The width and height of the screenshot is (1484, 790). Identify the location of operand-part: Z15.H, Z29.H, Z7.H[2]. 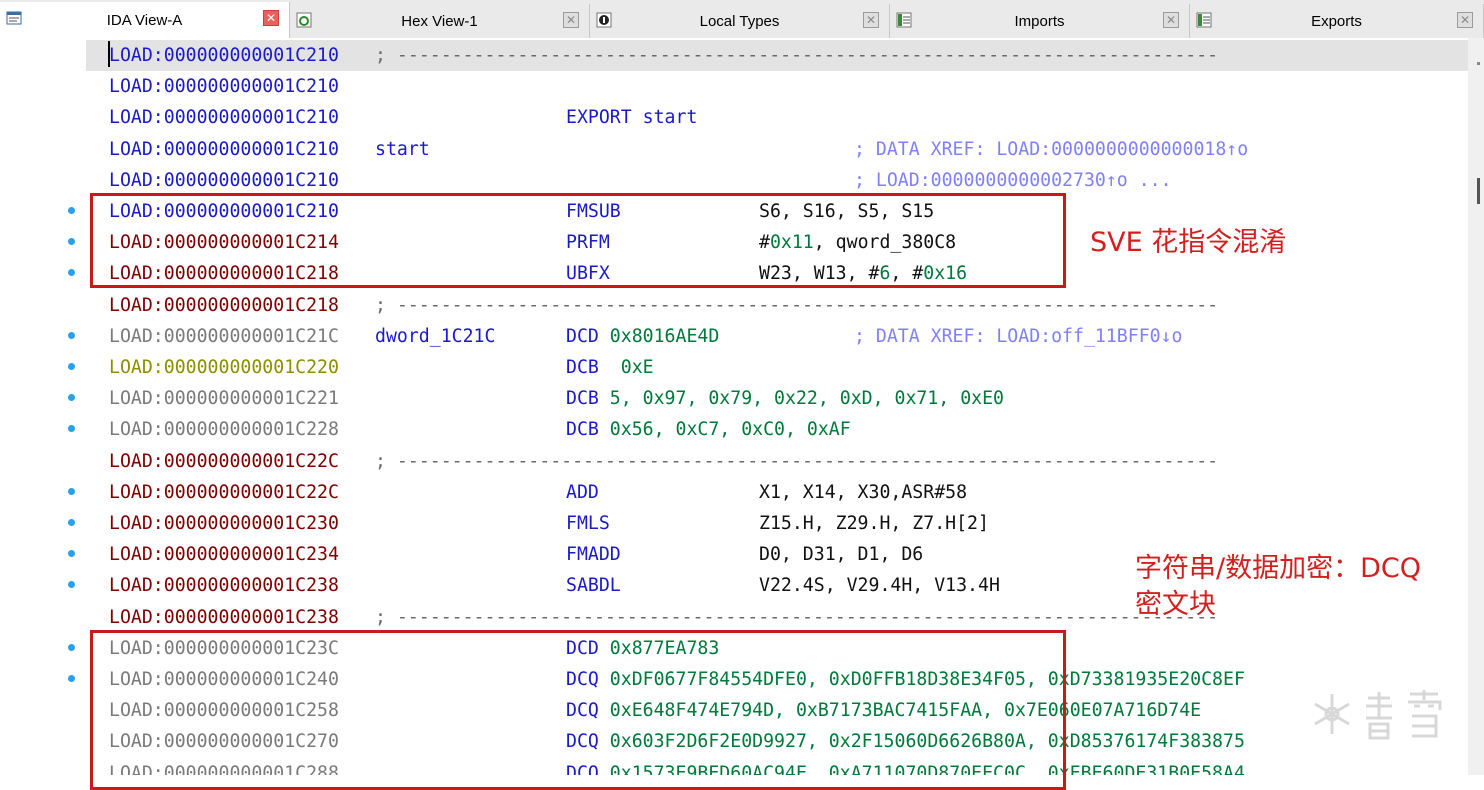
(874, 523).